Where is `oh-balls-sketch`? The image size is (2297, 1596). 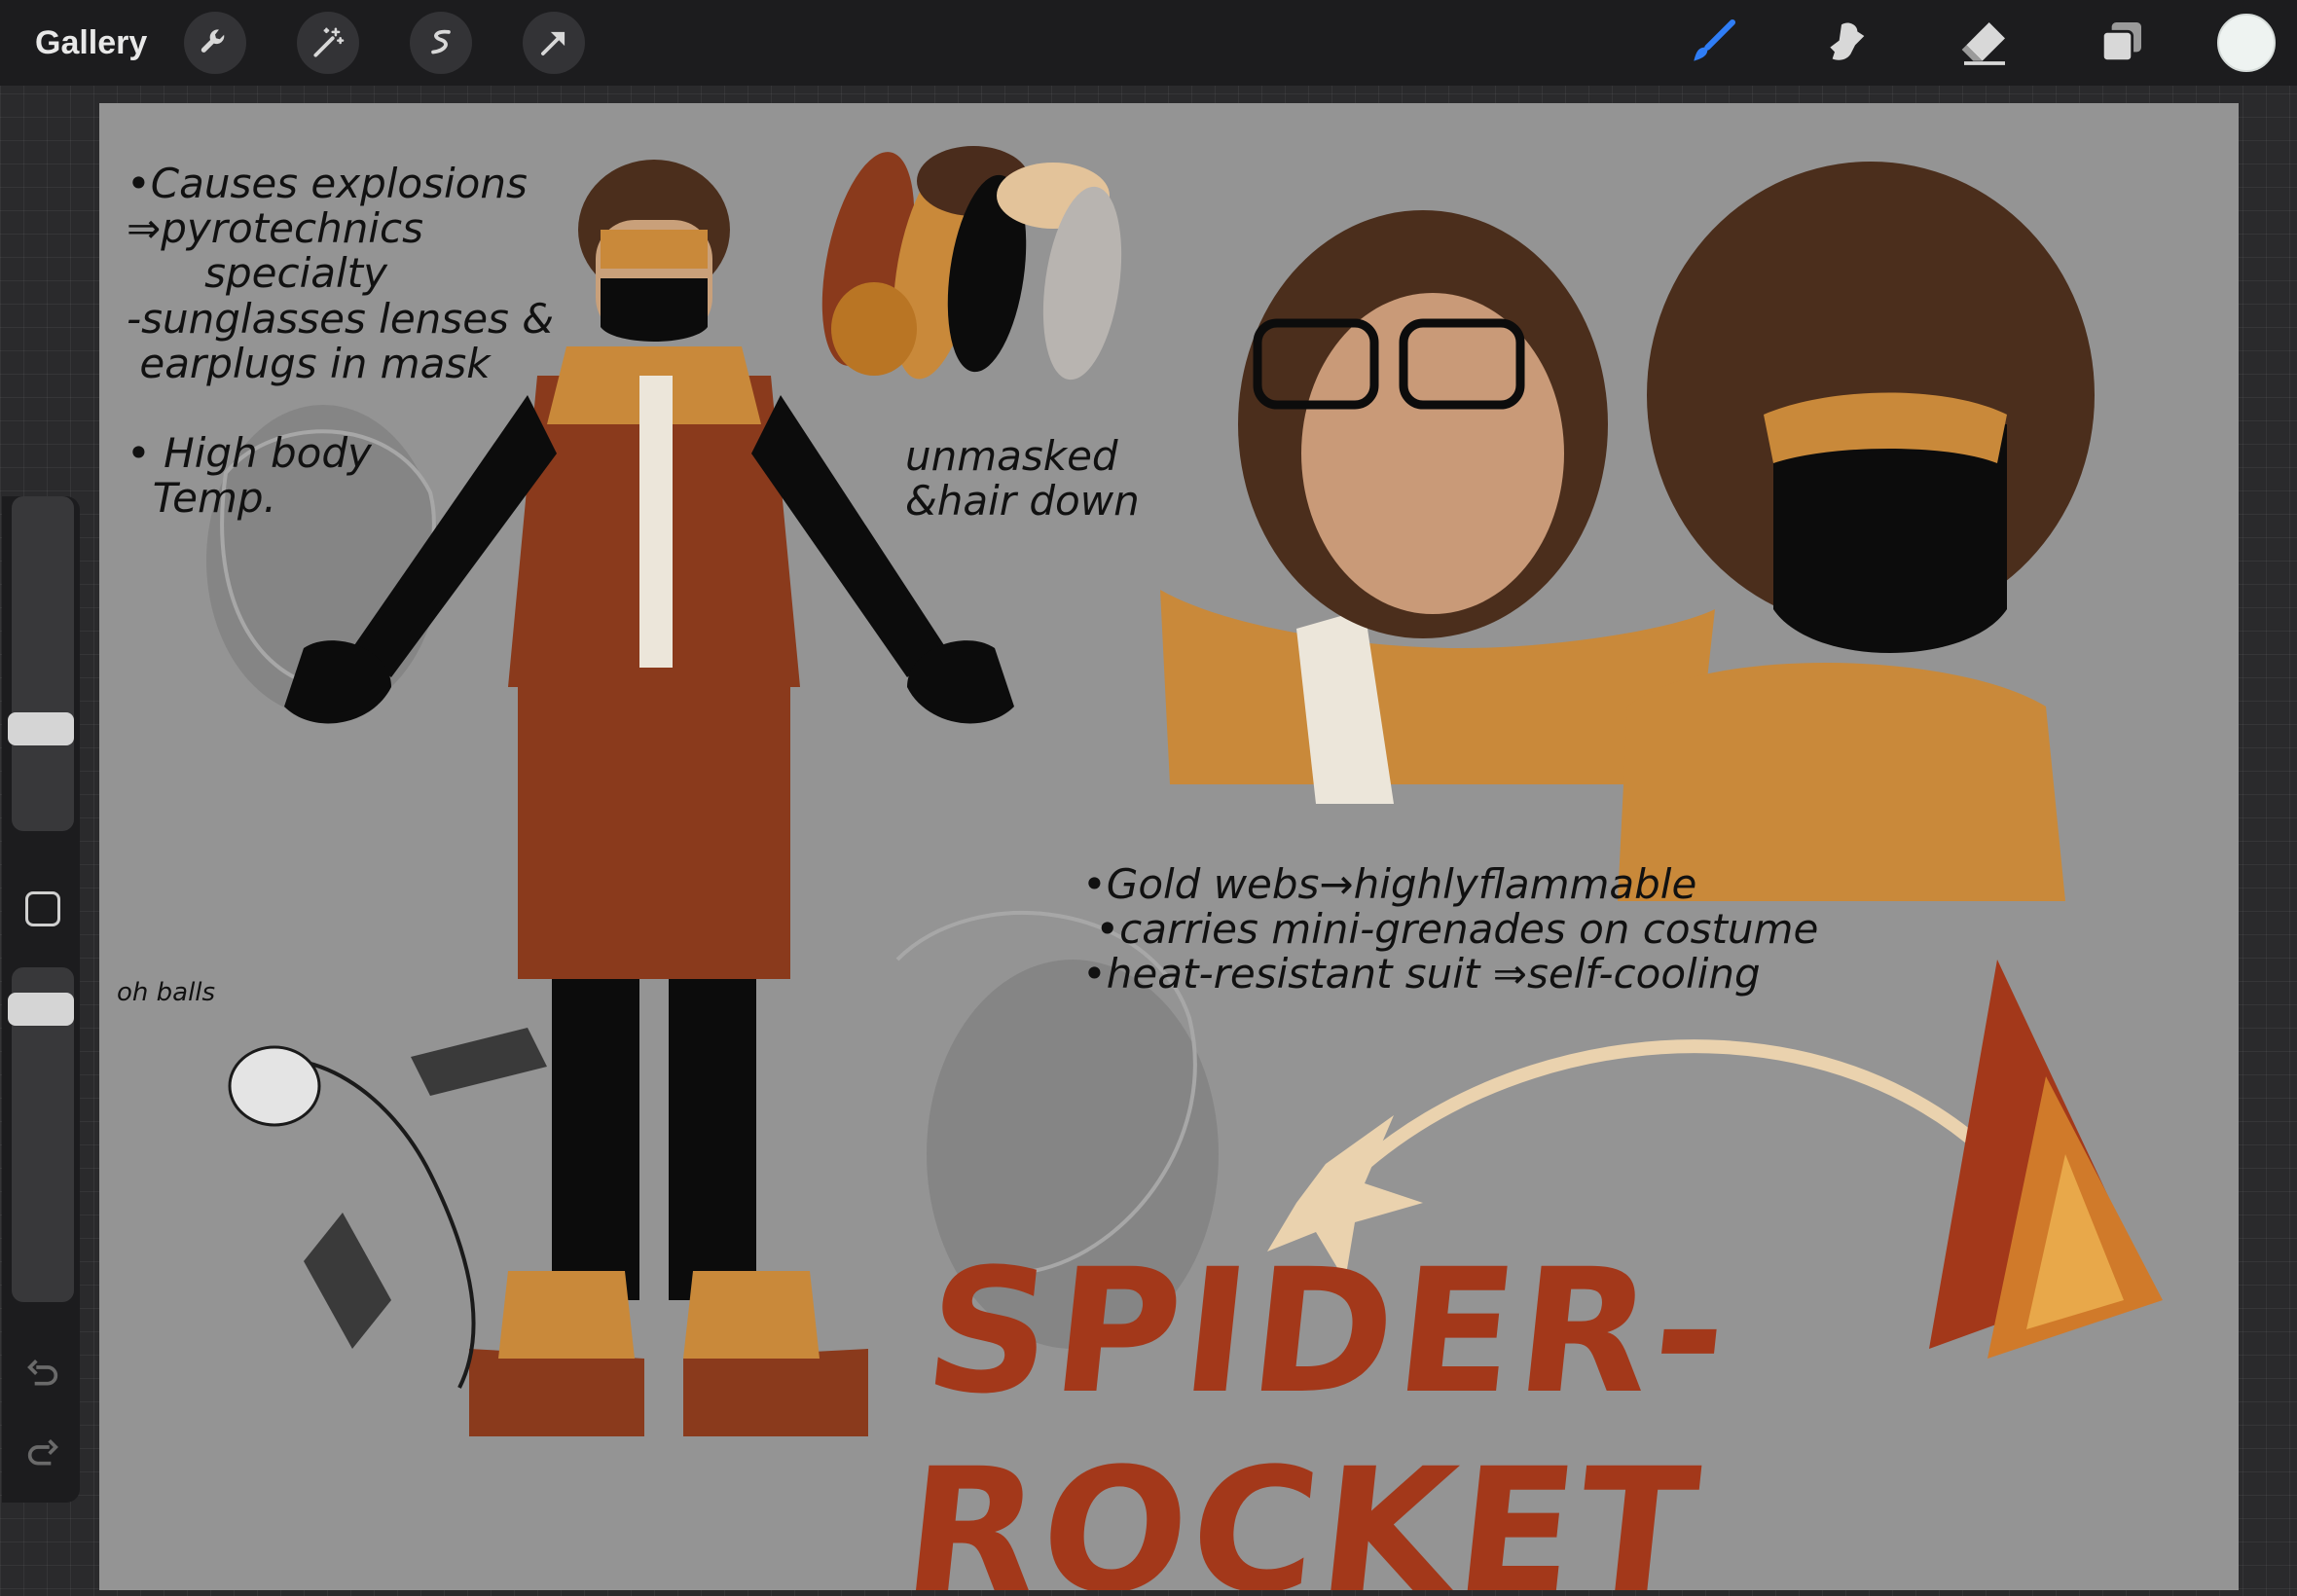 oh-balls-sketch is located at coordinates (388, 1209).